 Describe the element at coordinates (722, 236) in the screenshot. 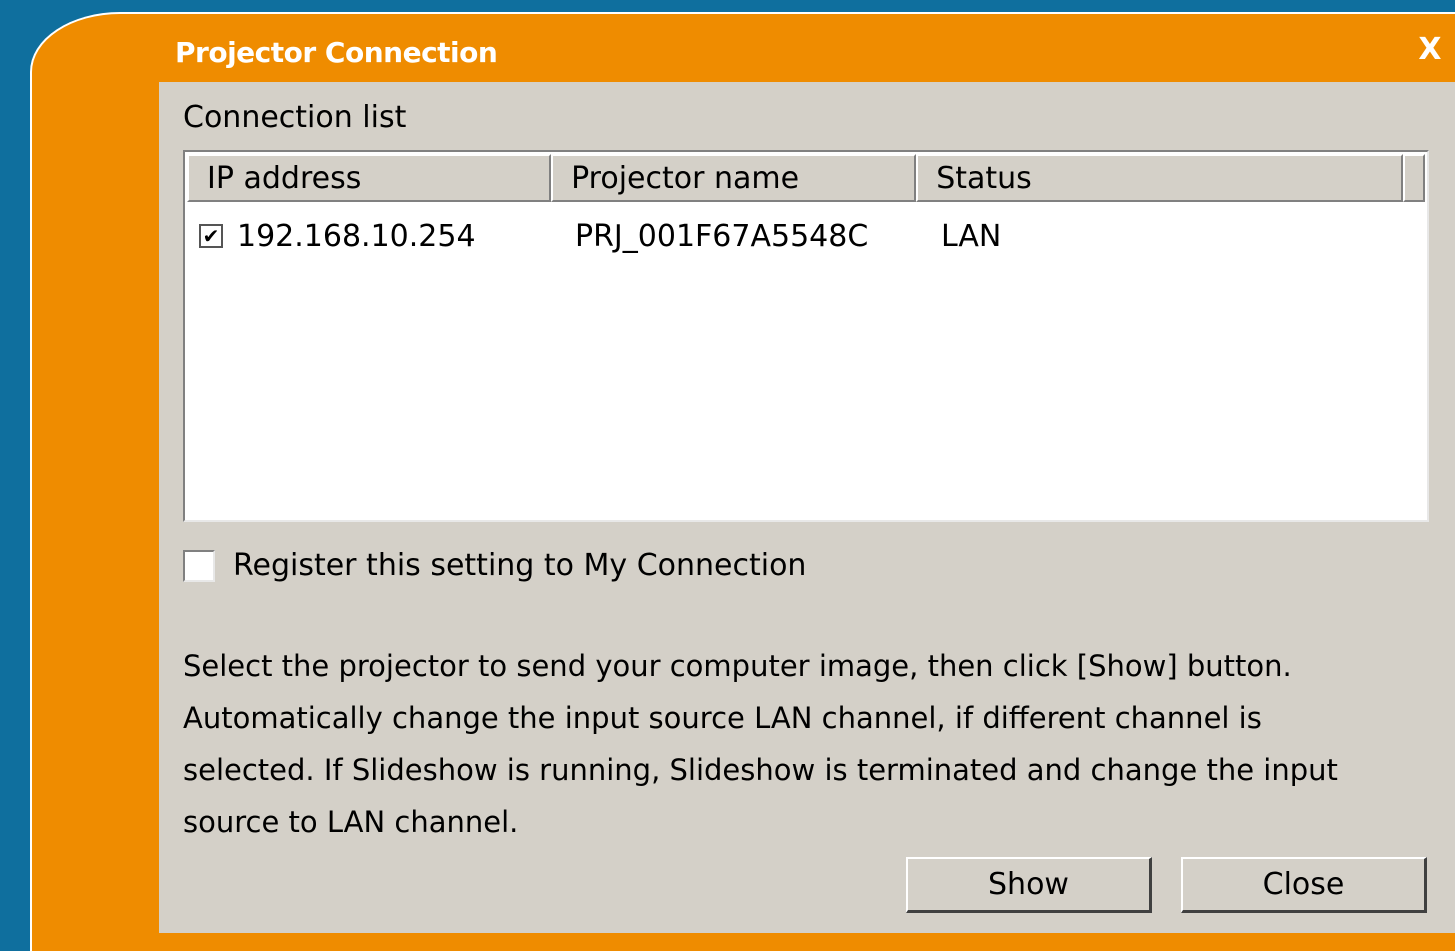

I see `cell-projector-name: PRJ_001F67A5548C` at that location.